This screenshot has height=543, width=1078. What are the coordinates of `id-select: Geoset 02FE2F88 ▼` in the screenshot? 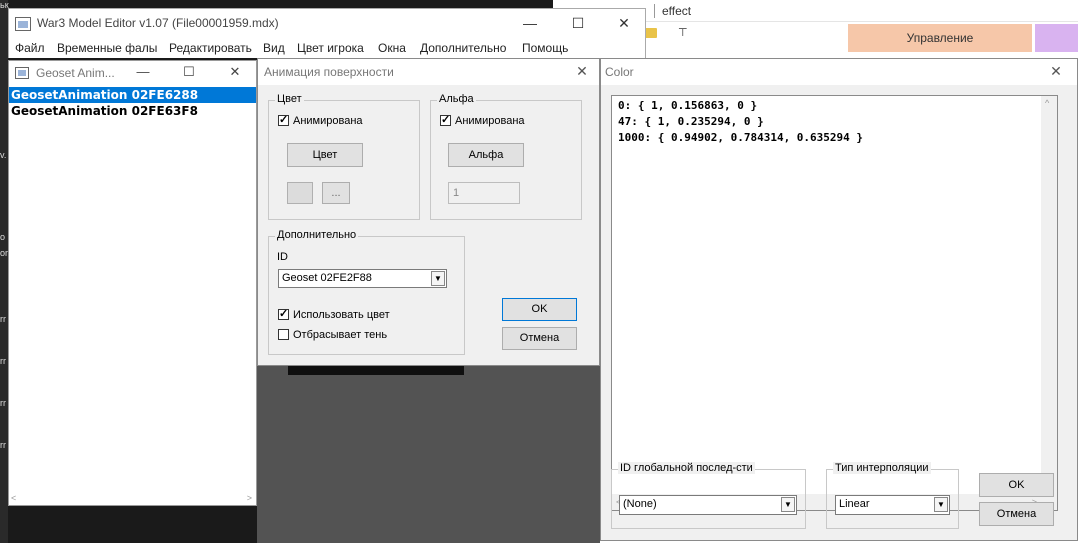 It's located at (362, 278).